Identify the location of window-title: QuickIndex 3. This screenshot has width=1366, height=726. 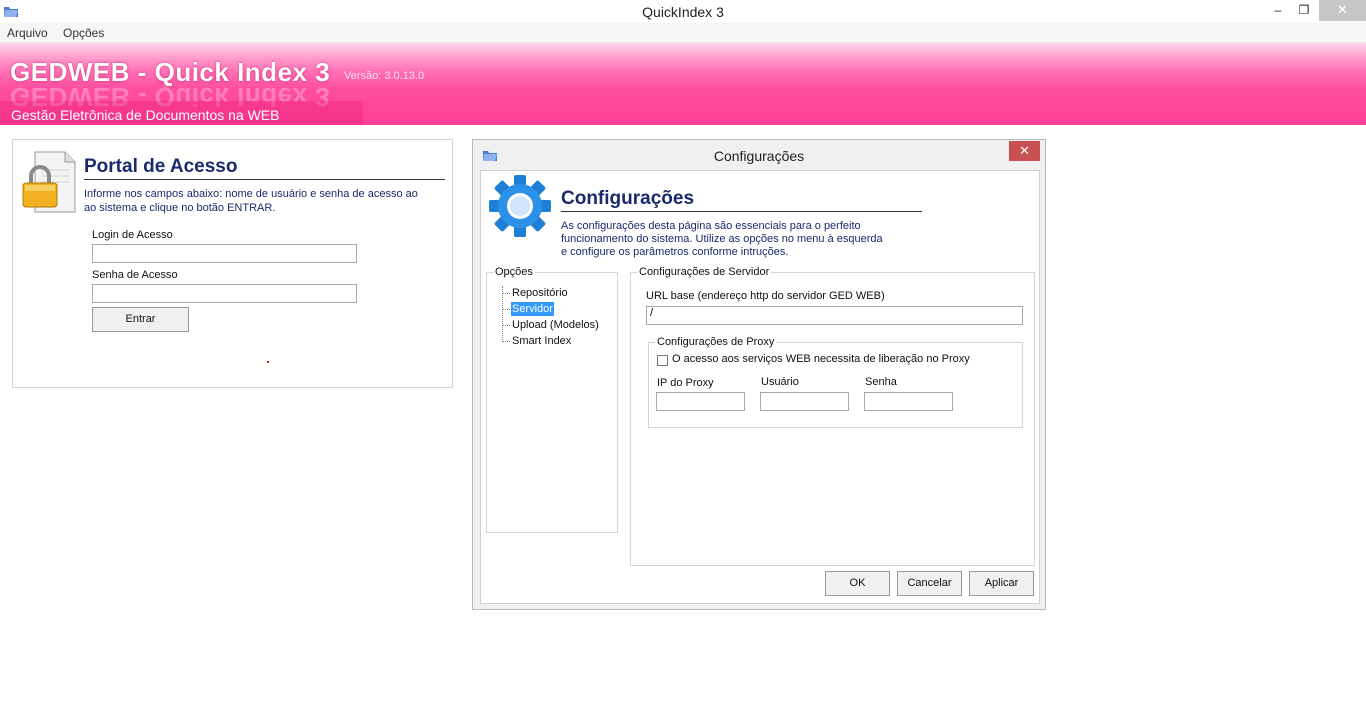
(683, 12).